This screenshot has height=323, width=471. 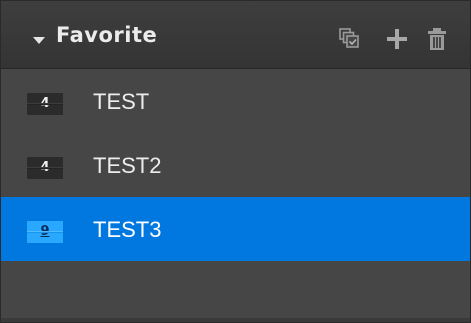 What do you see at coordinates (127, 165) in the screenshot?
I see `favorite-item-label: TEST2` at bounding box center [127, 165].